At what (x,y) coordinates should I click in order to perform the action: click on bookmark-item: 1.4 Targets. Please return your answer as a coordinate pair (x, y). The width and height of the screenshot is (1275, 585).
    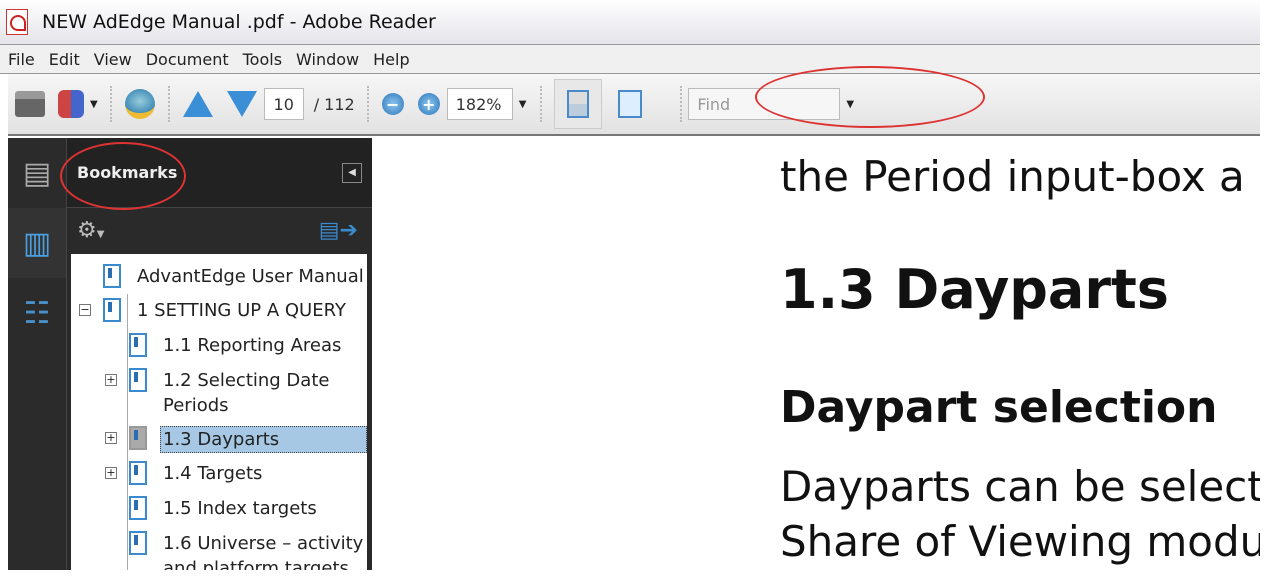
    Looking at the image, I should click on (195, 473).